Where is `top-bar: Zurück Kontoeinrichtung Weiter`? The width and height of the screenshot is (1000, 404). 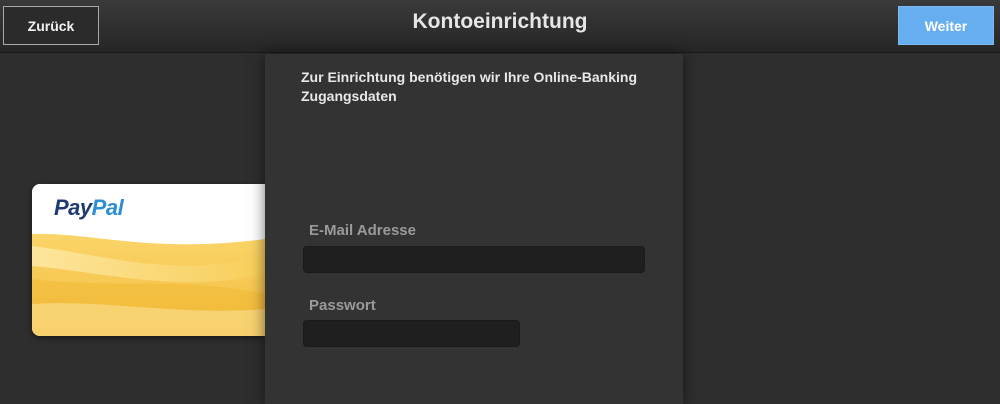 top-bar: Zurück Kontoeinrichtung Weiter is located at coordinates (500, 26).